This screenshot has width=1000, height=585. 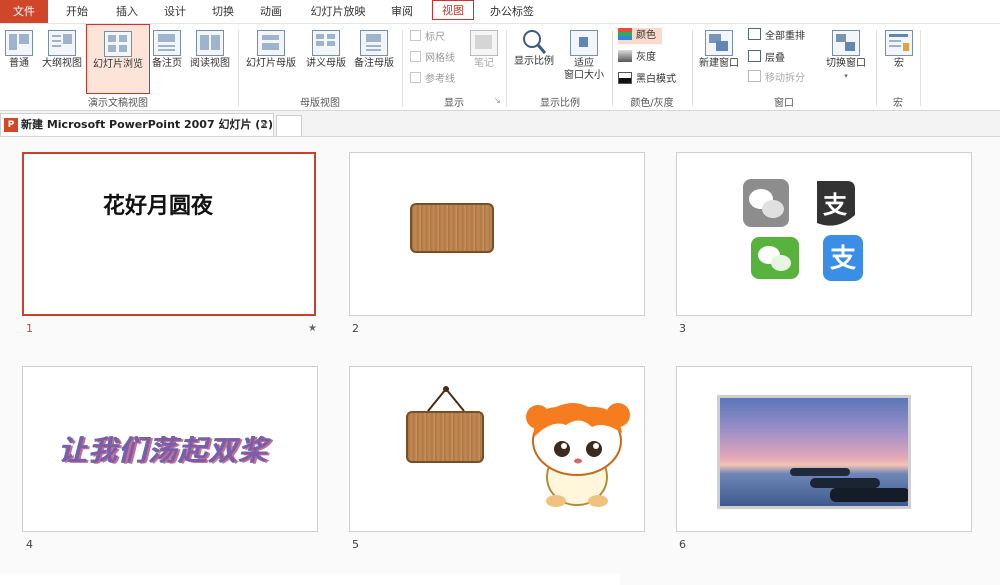 What do you see at coordinates (118, 103) in the screenshot?
I see `presentation-views-group-label: 演示文稿视图` at bounding box center [118, 103].